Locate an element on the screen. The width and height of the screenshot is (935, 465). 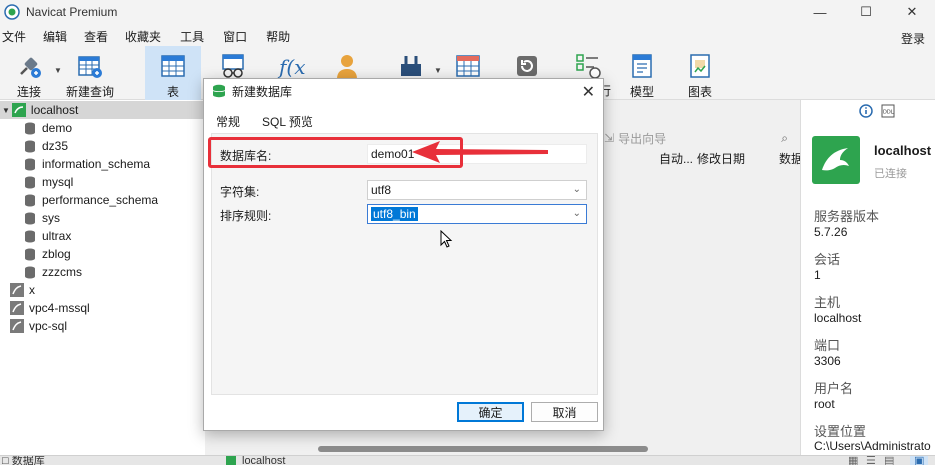
charset-value: utf8 is located at coordinates (381, 190).